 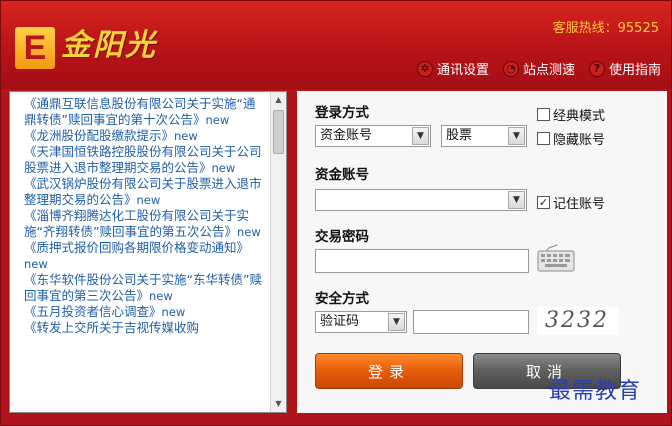 I want to click on scroll-thumb, so click(x=278, y=132).